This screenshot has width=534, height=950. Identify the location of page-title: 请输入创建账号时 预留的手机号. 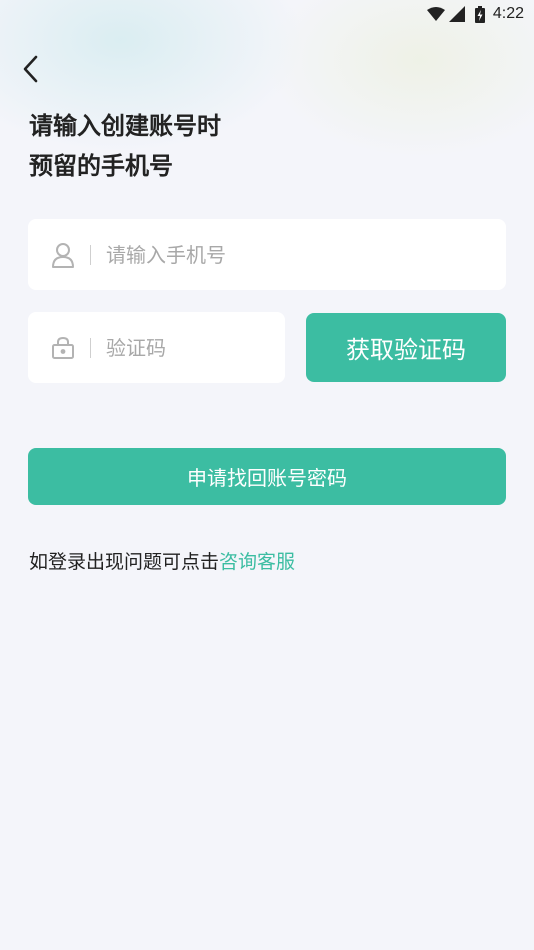
(239, 146).